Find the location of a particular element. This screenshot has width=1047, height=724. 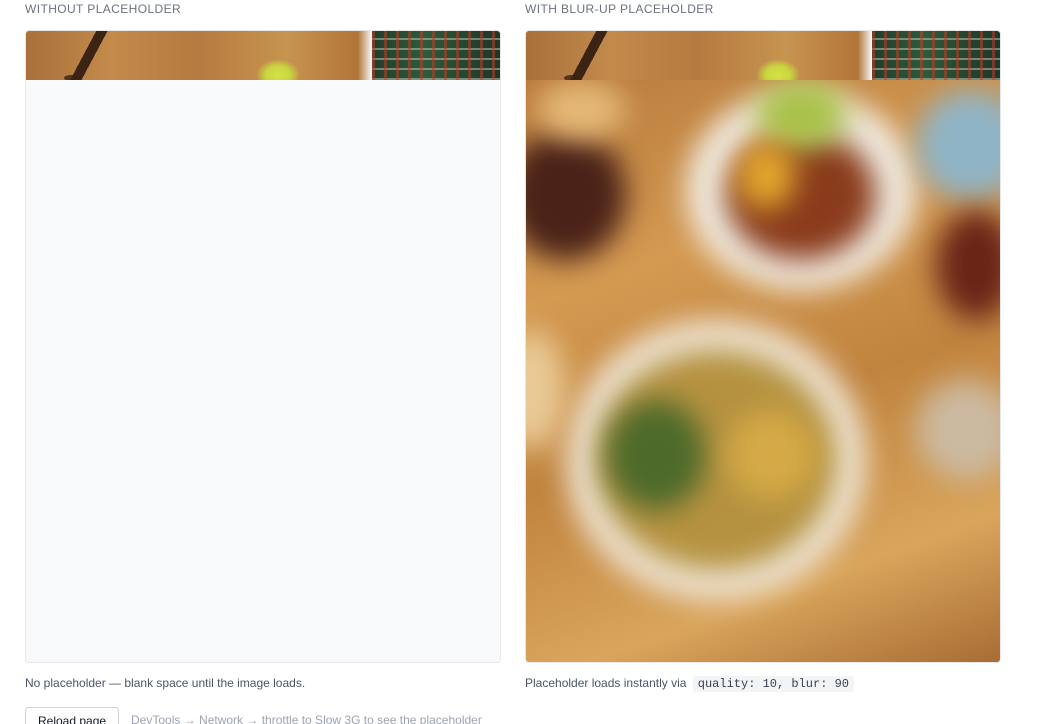

caption-text: Placeholder loads instantly via is located at coordinates (606, 683).